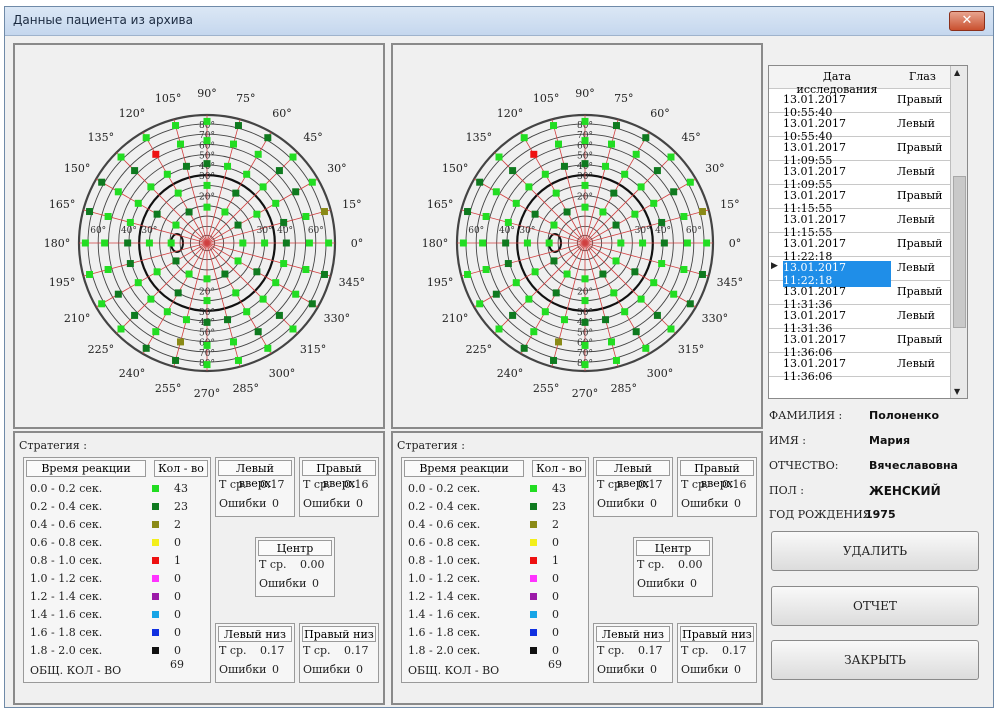 The height and width of the screenshot is (714, 1000). What do you see at coordinates (243, 669) in the screenshot?
I see `left-eye-quadrant-lower-left-err-label: Ошибки` at bounding box center [243, 669].